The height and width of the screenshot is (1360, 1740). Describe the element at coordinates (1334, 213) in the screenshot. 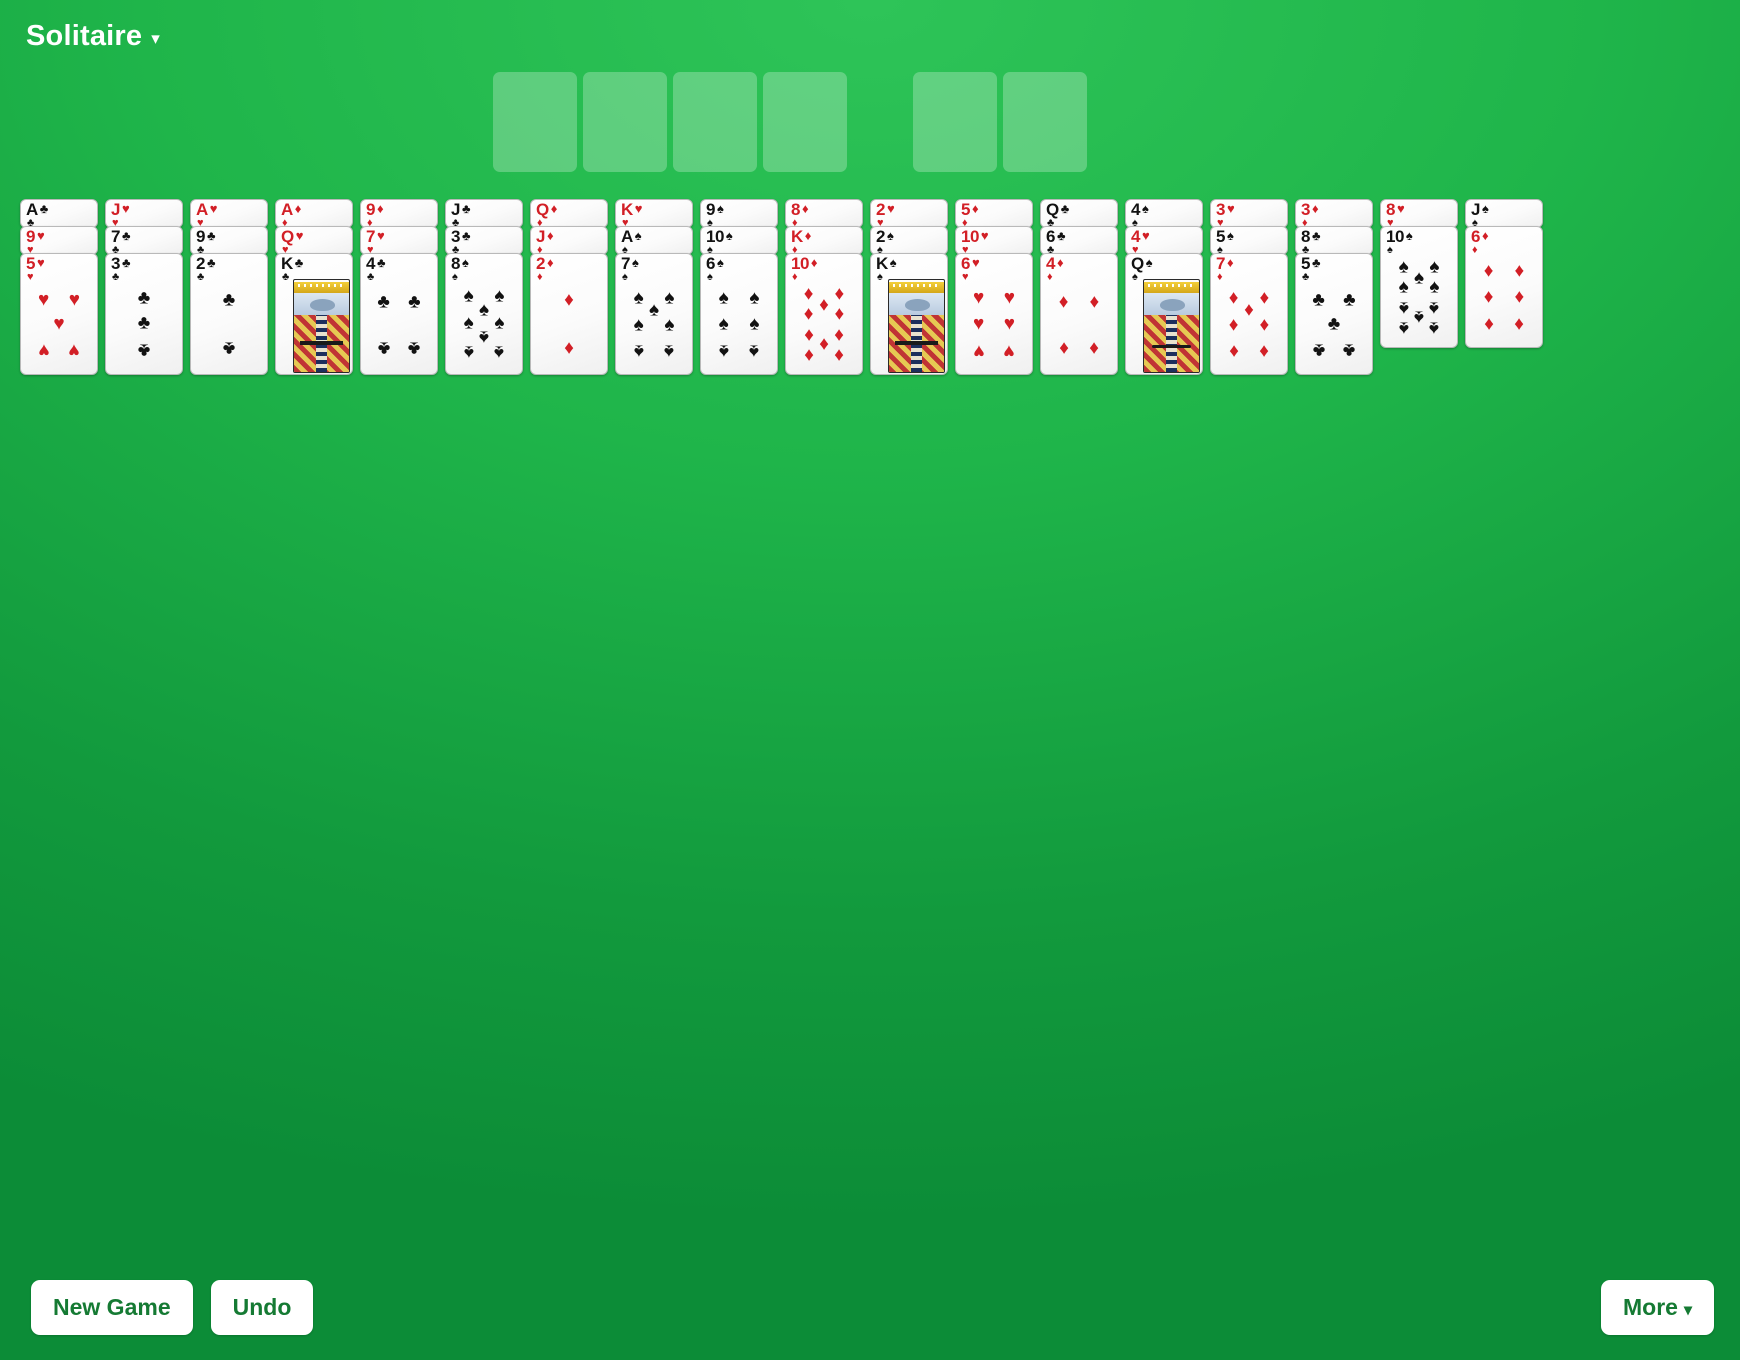

I see `card-3D: 3 ♦ ♦` at that location.